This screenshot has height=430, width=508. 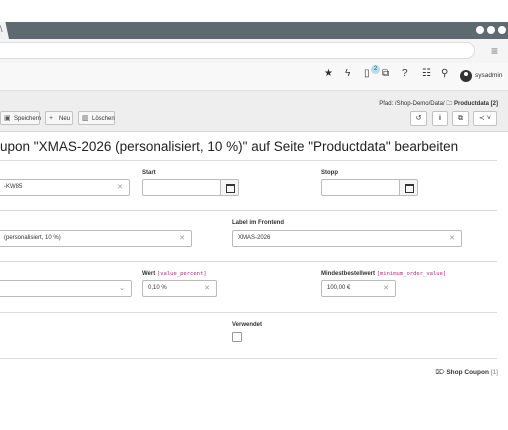 I want to click on search-icon: ⚲, so click(x=444, y=73).